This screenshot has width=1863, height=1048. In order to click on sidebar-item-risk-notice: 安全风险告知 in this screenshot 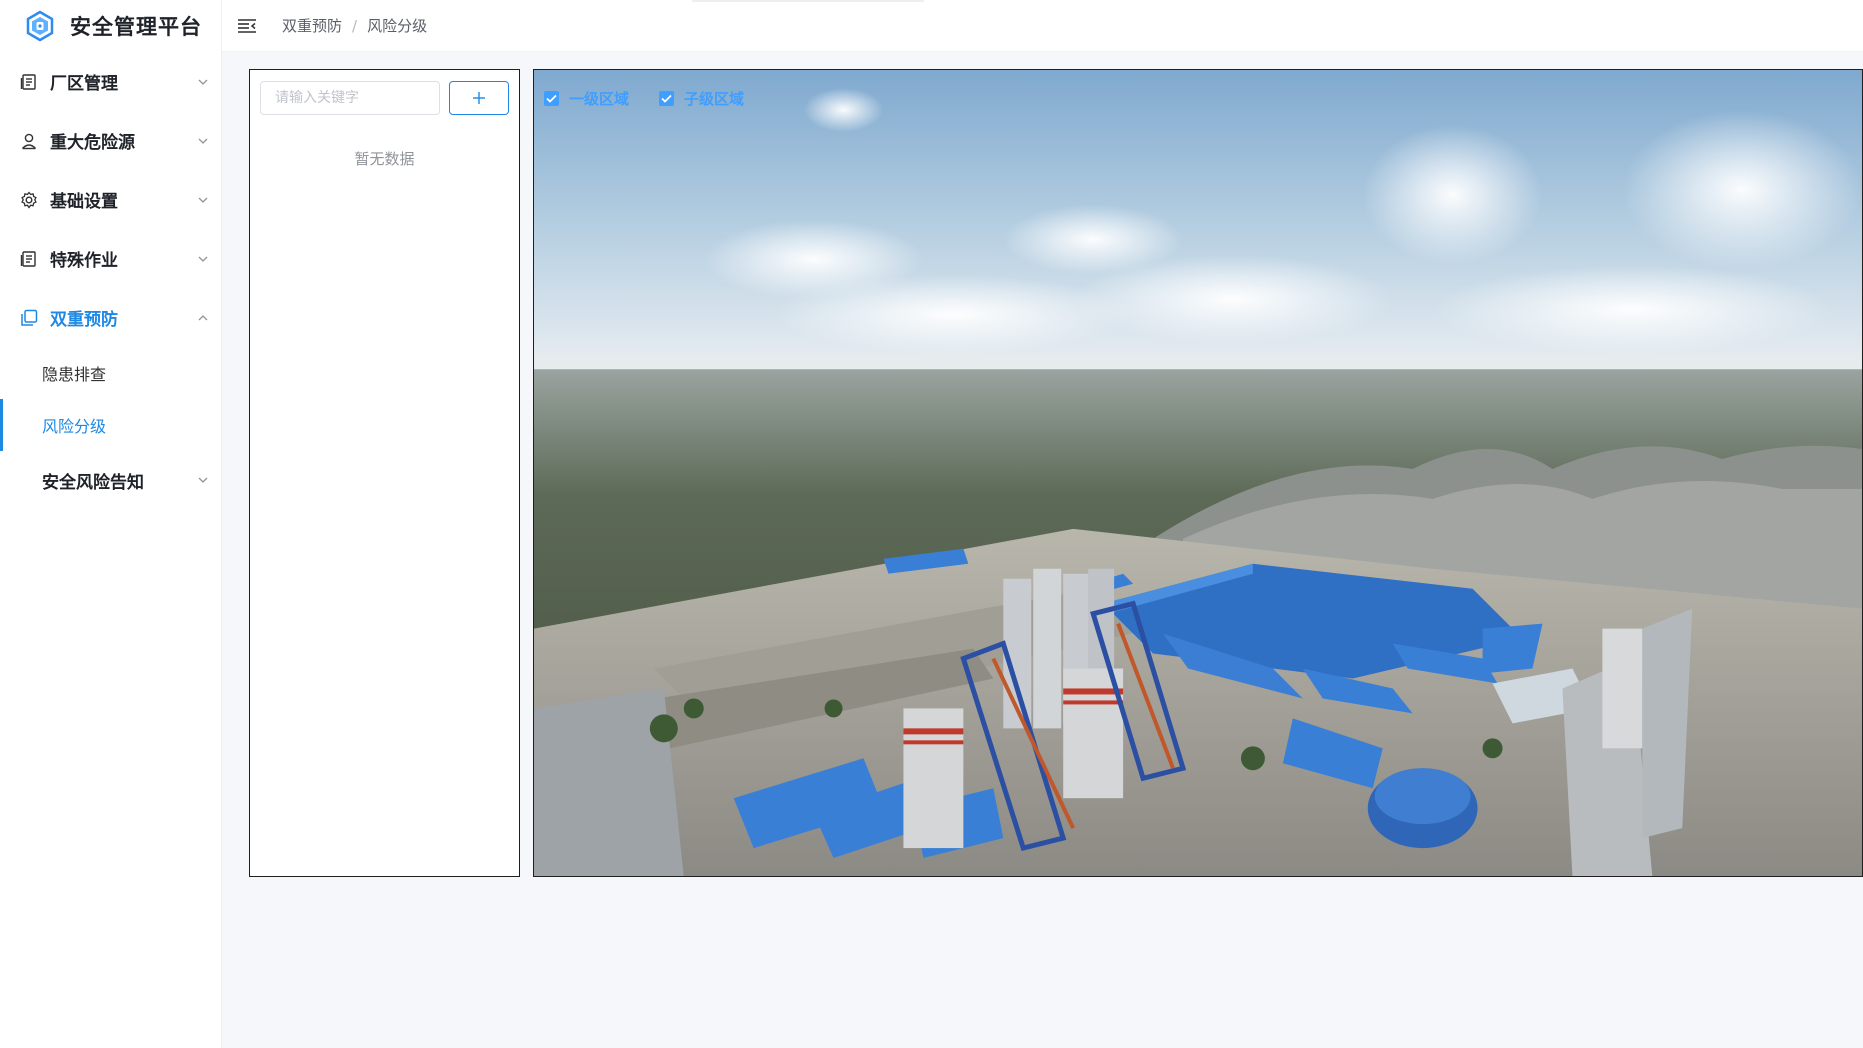, I will do `click(110, 480)`.